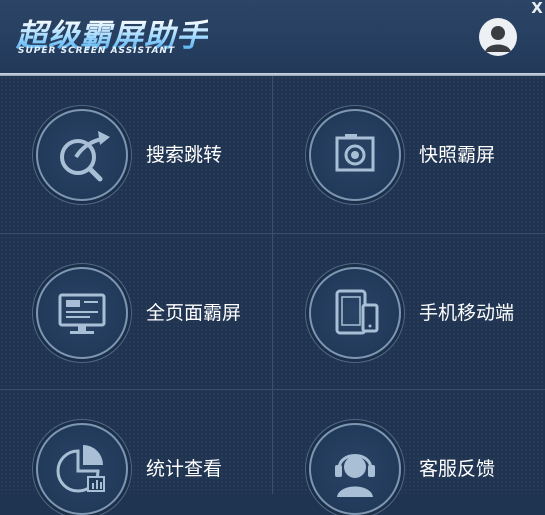 This screenshot has height=515, width=545. What do you see at coordinates (97, 51) in the screenshot?
I see `app-subtitle: SUPER SCREEN ASSISTANT` at bounding box center [97, 51].